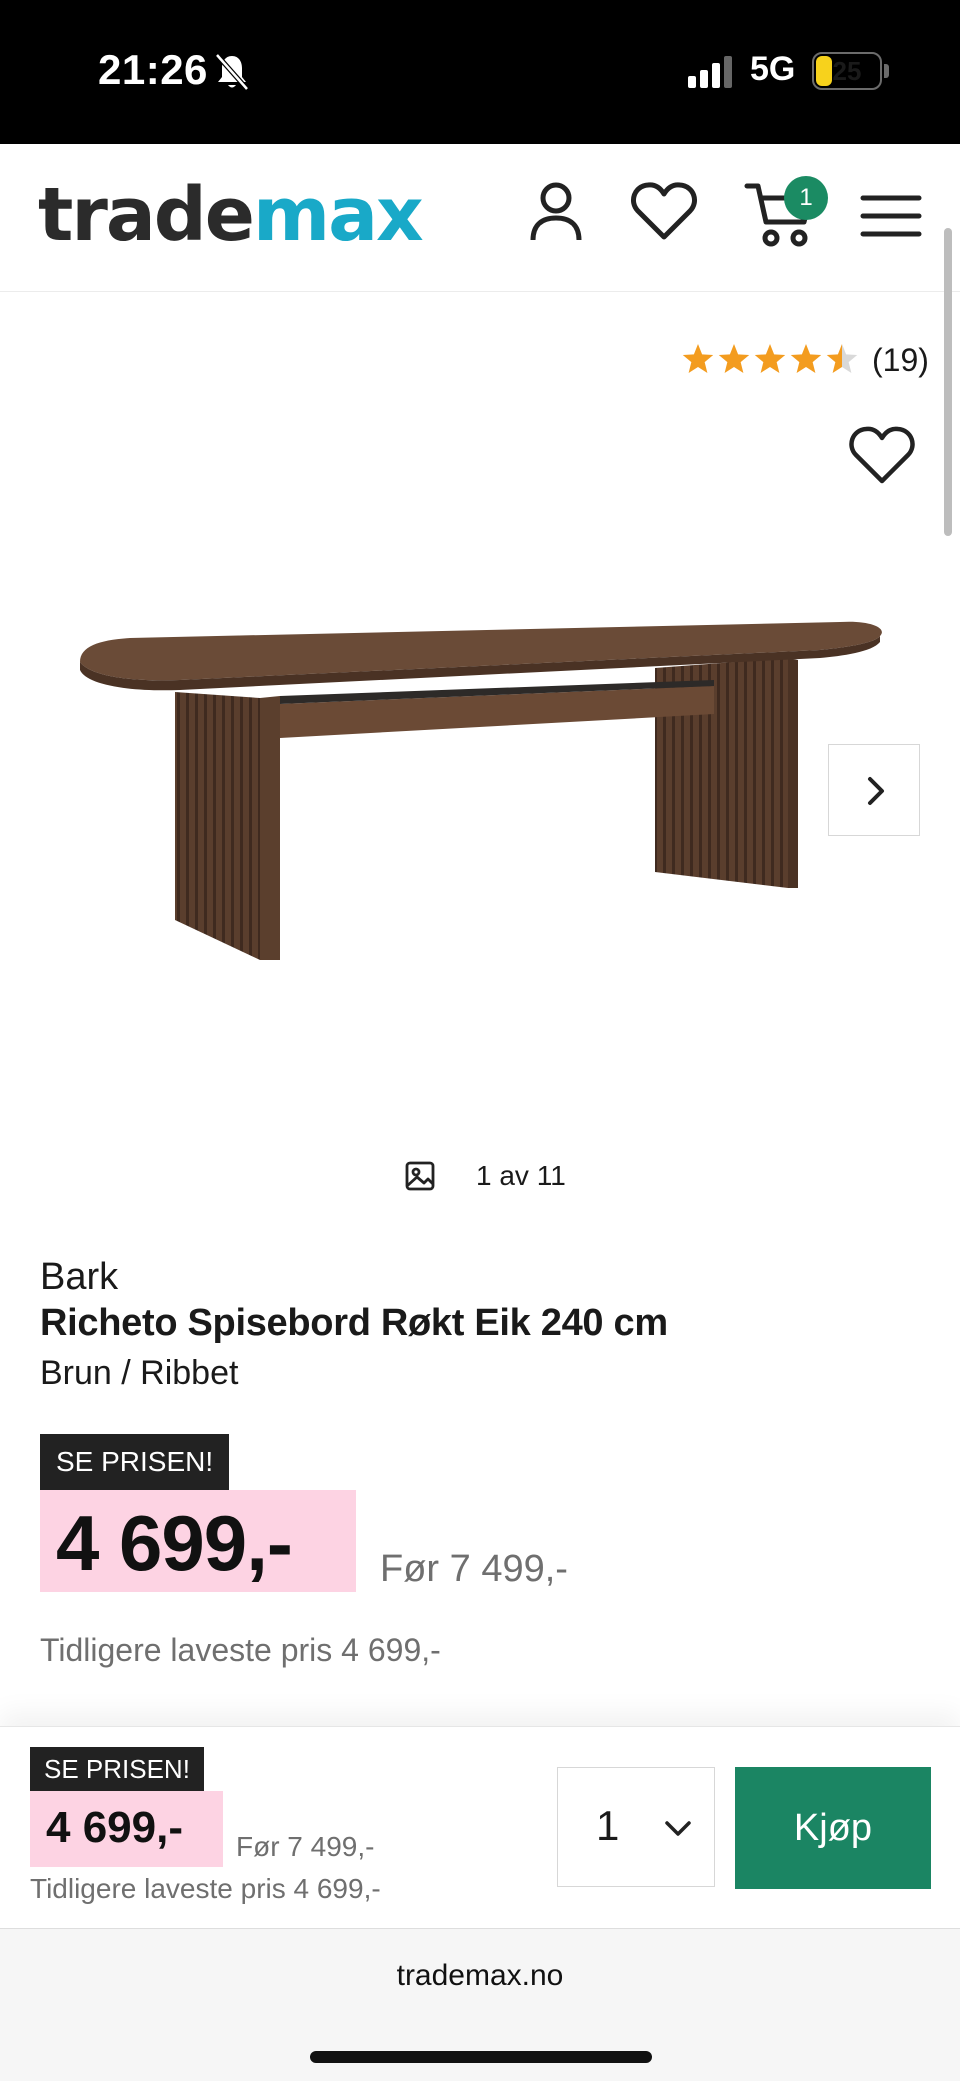 The width and height of the screenshot is (960, 2081). I want to click on product-title: Richeto Spisebord Røkt Eik 240 cm, so click(354, 1323).